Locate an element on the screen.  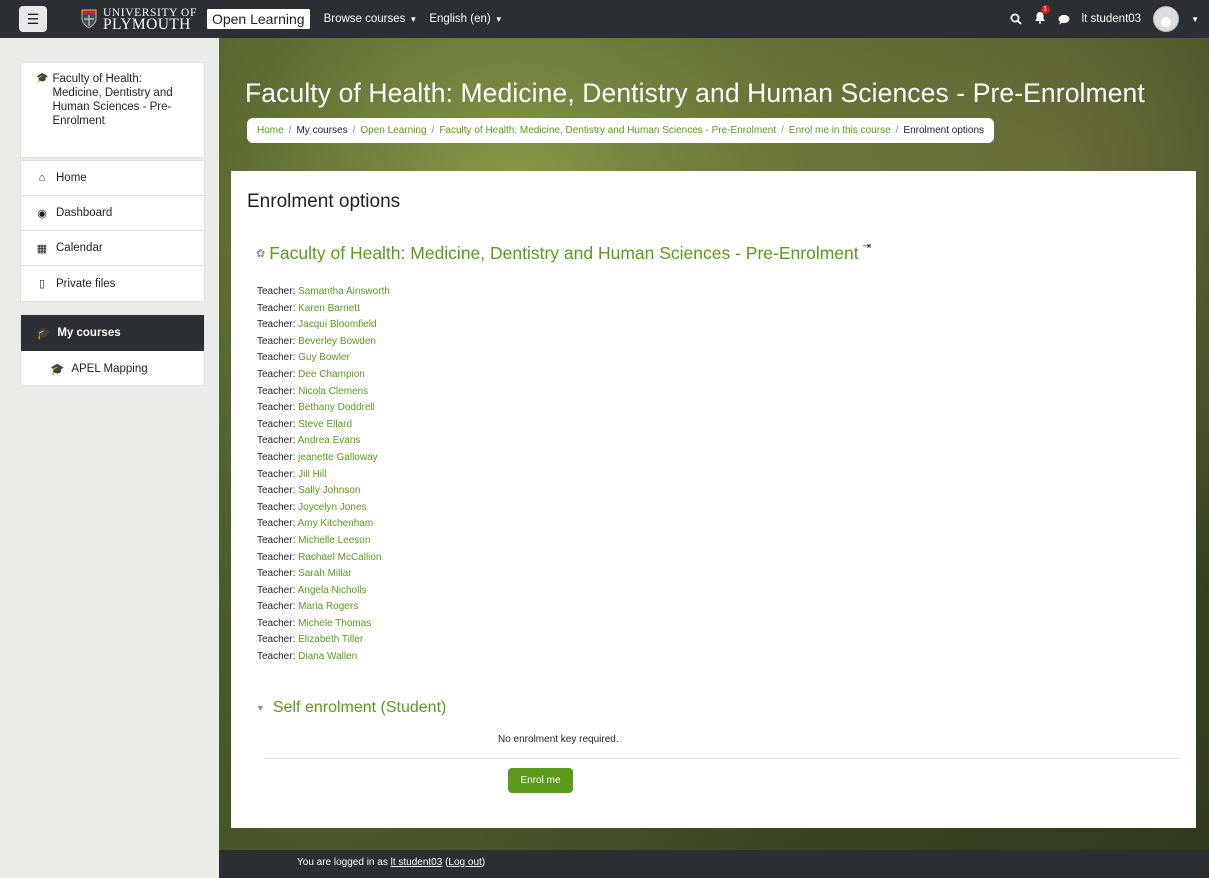
teacher-row: Teacher: Andrea Evans is located at coordinates (323, 441).